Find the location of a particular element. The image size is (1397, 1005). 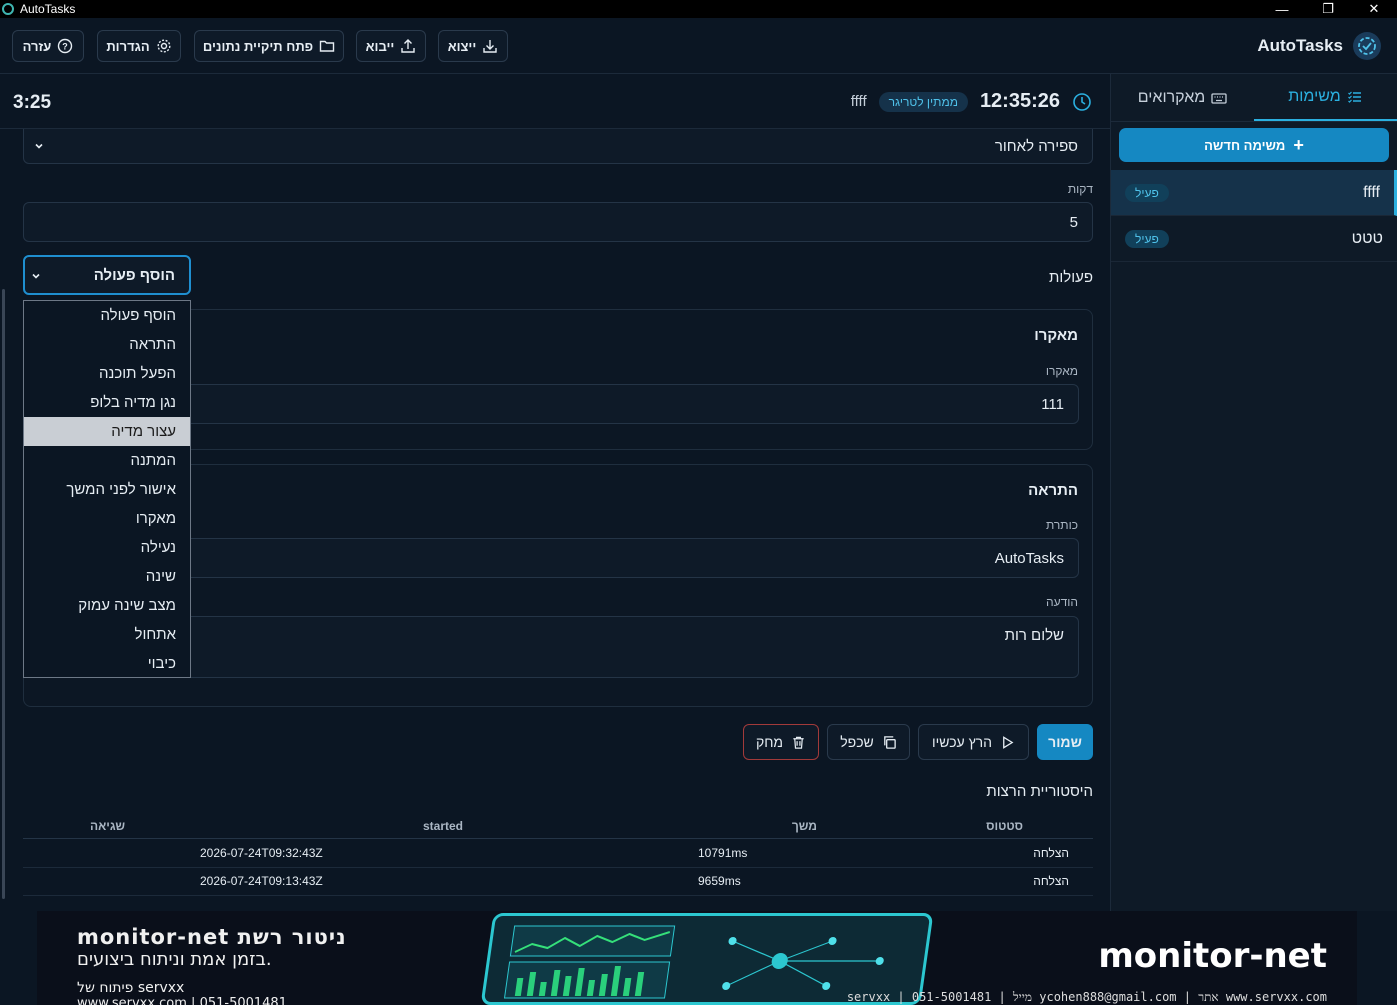

add-action-label: הוסף פעולה is located at coordinates (134, 275).